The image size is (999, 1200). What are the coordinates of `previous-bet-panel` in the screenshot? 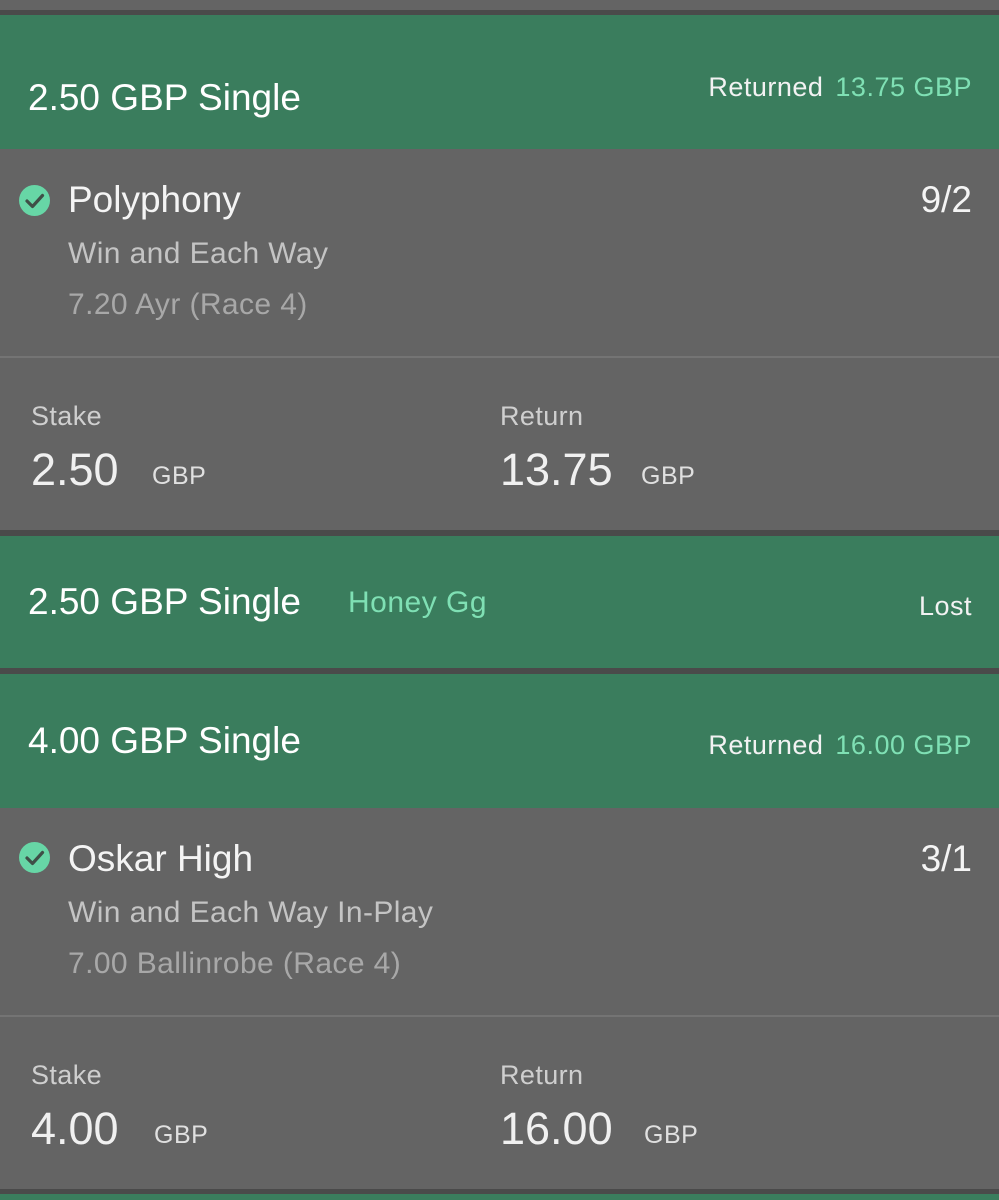 It's located at (499, 5).